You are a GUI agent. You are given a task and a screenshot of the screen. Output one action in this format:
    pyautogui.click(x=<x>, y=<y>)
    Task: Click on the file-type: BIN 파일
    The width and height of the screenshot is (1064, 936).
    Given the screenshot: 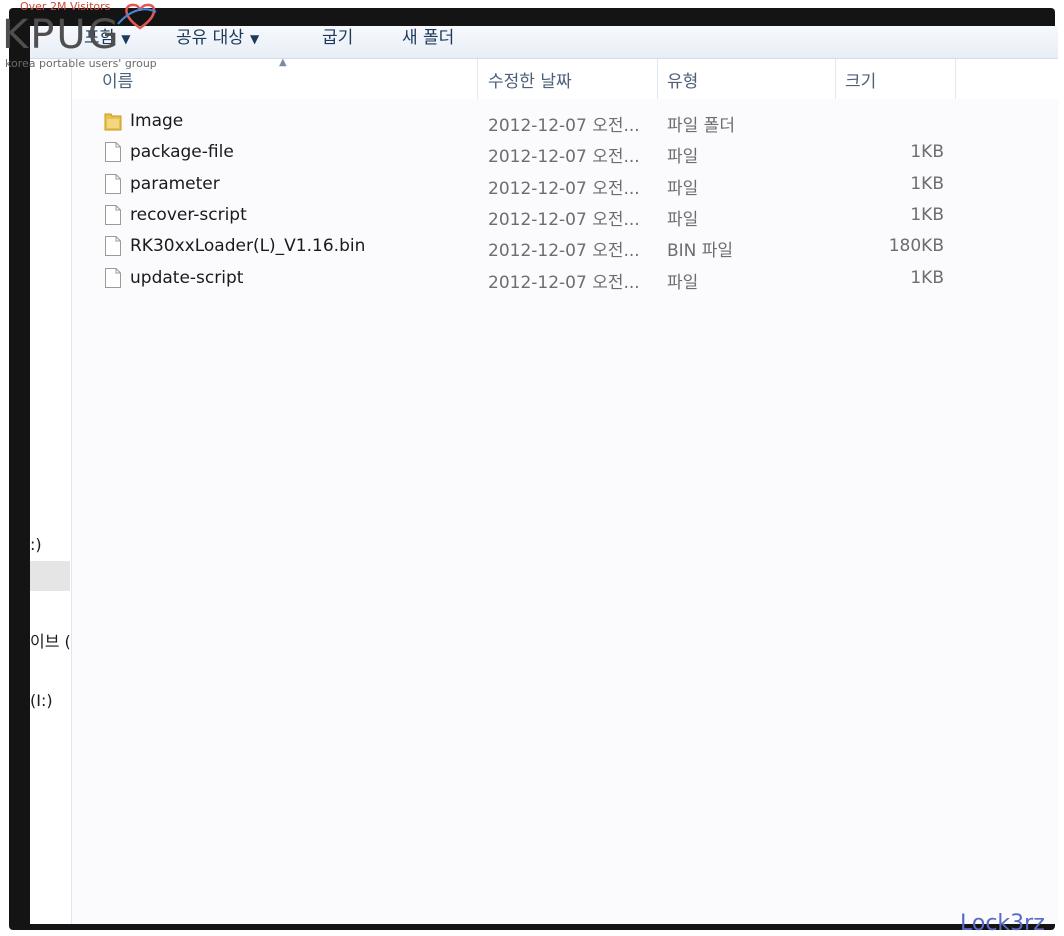 What is the action you would take?
    pyautogui.click(x=700, y=251)
    